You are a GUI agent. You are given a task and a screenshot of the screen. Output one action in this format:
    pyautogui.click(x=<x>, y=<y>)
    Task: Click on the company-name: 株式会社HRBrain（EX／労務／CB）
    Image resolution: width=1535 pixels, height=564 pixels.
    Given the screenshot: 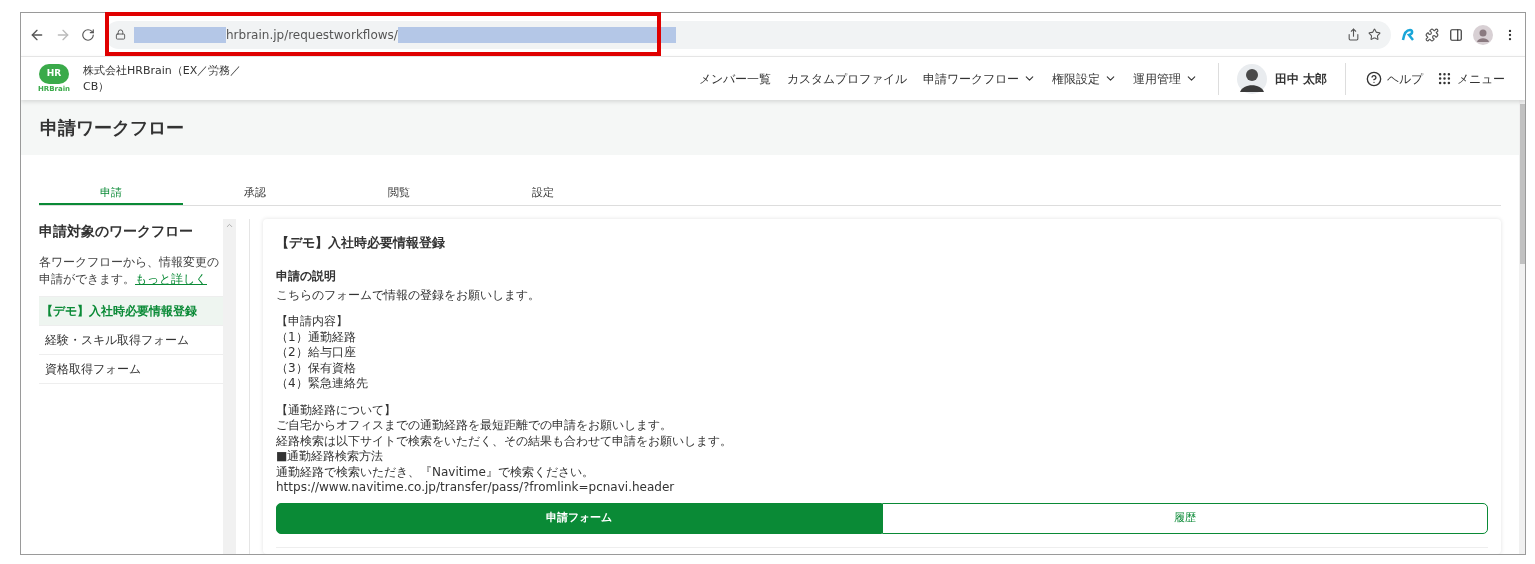 What is the action you would take?
    pyautogui.click(x=163, y=78)
    